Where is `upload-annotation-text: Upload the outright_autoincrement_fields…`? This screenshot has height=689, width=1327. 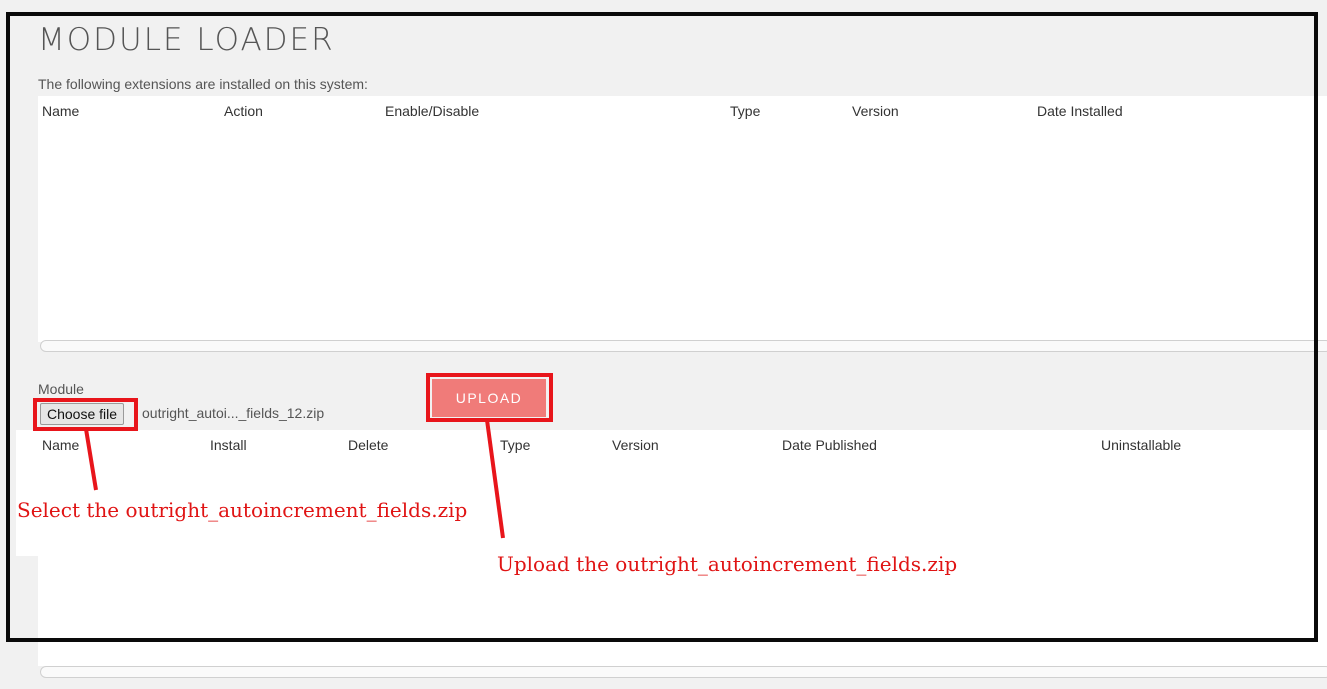
upload-annotation-text: Upload the outright_autoincrement_fields… is located at coordinates (727, 564).